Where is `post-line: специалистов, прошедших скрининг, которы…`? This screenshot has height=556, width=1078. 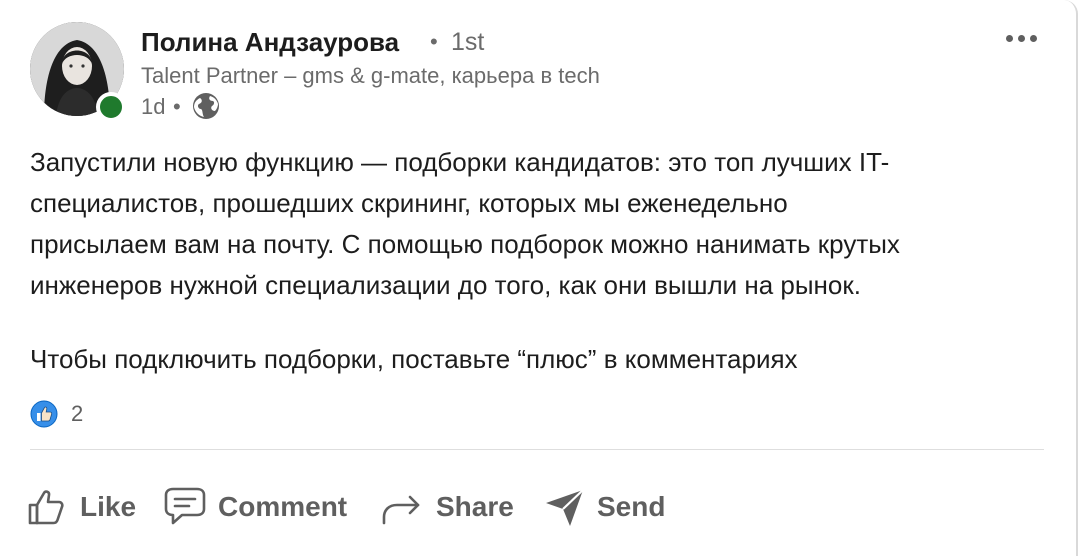
post-line: специалистов, прошедших скрининг, которы… is located at coordinates (409, 203).